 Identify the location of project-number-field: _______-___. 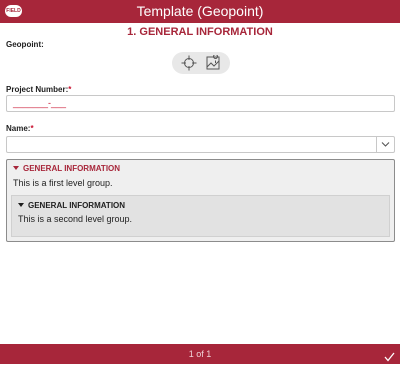
(200, 103).